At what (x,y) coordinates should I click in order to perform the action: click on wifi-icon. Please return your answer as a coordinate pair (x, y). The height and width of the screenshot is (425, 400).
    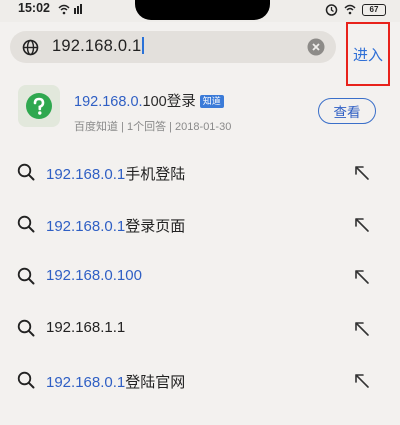
    Looking at the image, I should click on (64, 9).